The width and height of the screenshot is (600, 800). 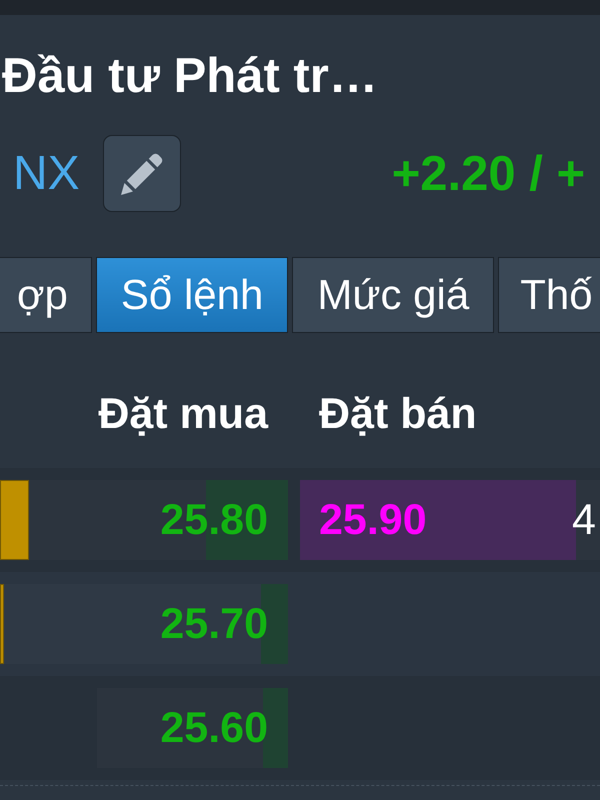 What do you see at coordinates (373, 520) in the screenshot?
I see `ask-price: 25.90` at bounding box center [373, 520].